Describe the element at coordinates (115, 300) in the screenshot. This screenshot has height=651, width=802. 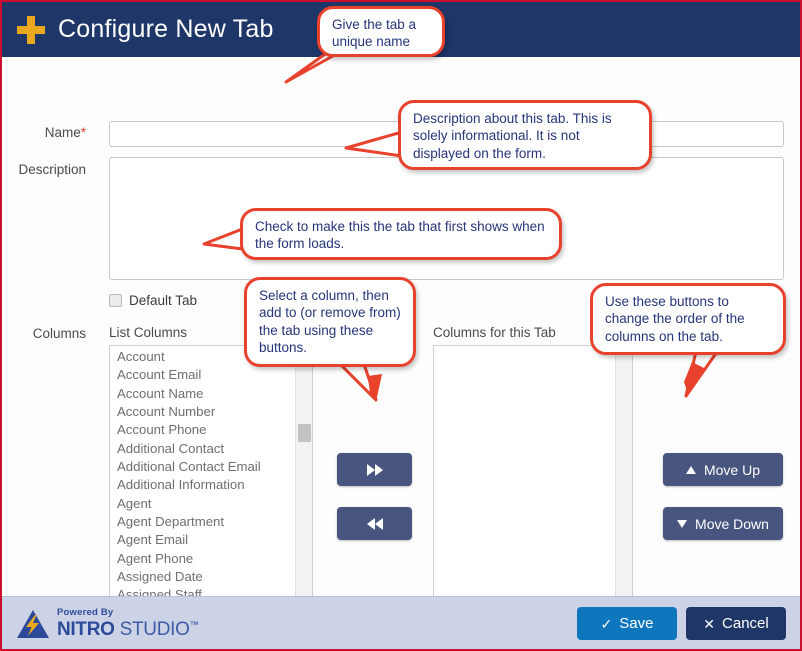
I see `default-tab-checkbox` at that location.